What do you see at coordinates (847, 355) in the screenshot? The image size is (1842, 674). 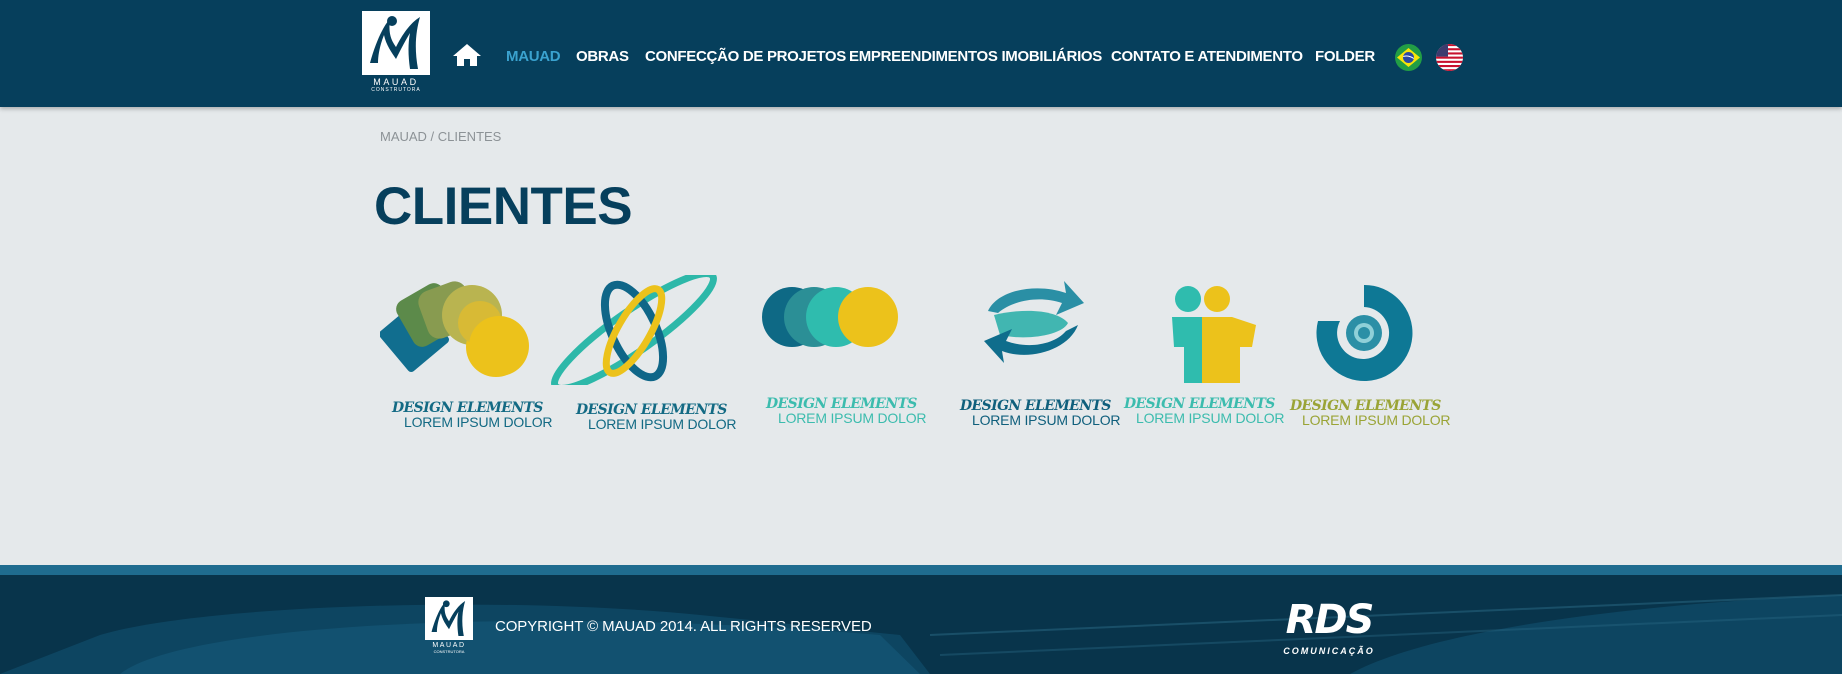 I see `client-logo-3: DESIGN ELEMENTS LOREM IPSUM DOLOR` at bounding box center [847, 355].